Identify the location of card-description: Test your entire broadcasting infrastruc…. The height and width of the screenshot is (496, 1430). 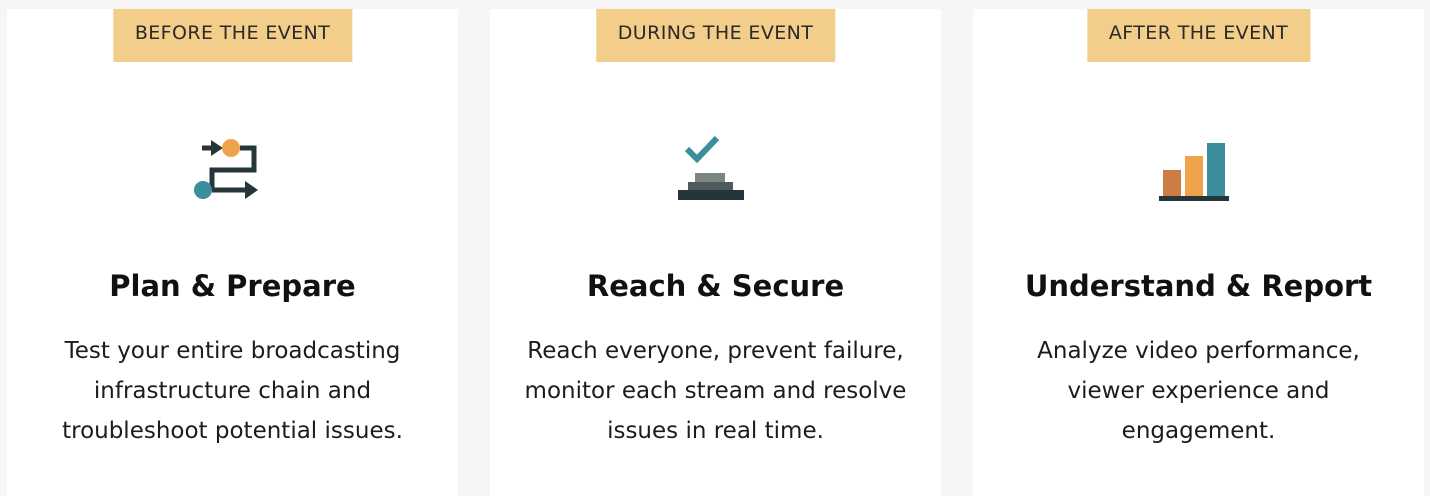
(232, 391).